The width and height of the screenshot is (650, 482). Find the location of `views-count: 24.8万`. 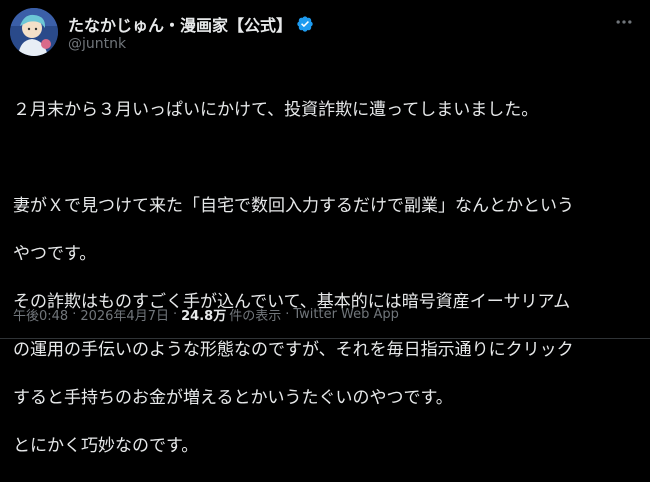

views-count: 24.8万 is located at coordinates (204, 316).